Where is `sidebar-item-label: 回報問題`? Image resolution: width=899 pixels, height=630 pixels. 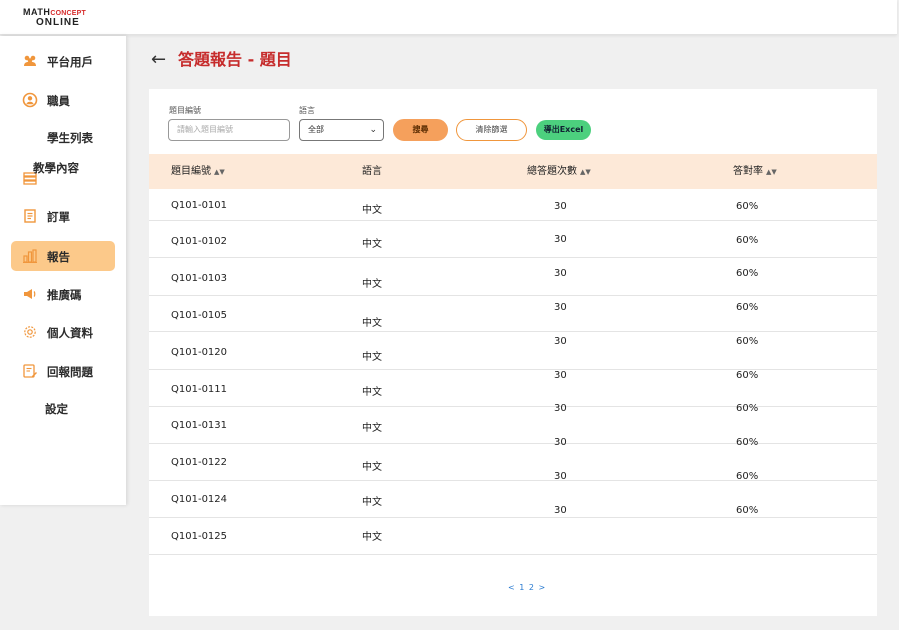
sidebar-item-label: 回報問題 is located at coordinates (70, 372).